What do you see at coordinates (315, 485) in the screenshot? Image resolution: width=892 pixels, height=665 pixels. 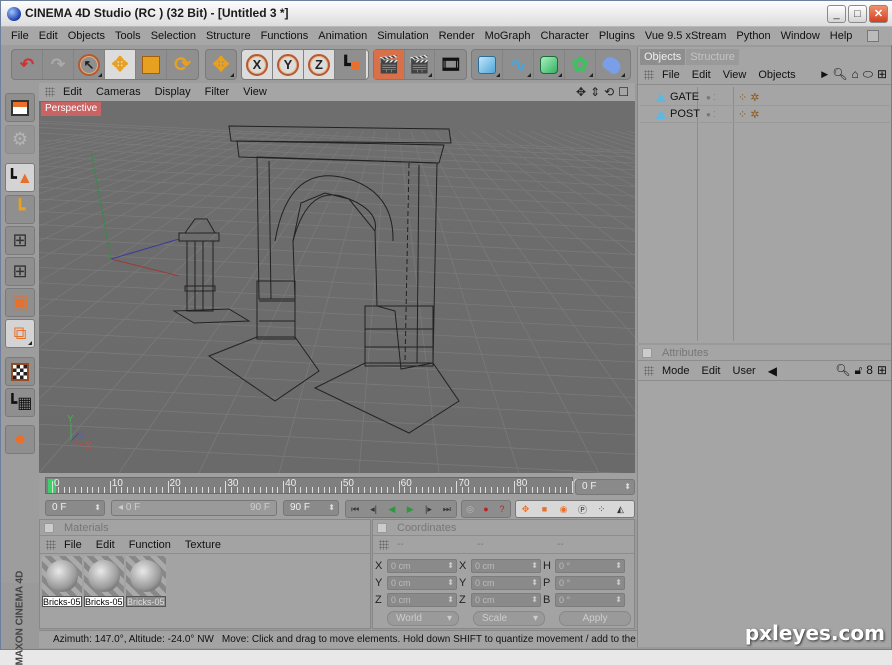 I see `timeline-ruler: 0102030405060708090` at bounding box center [315, 485].